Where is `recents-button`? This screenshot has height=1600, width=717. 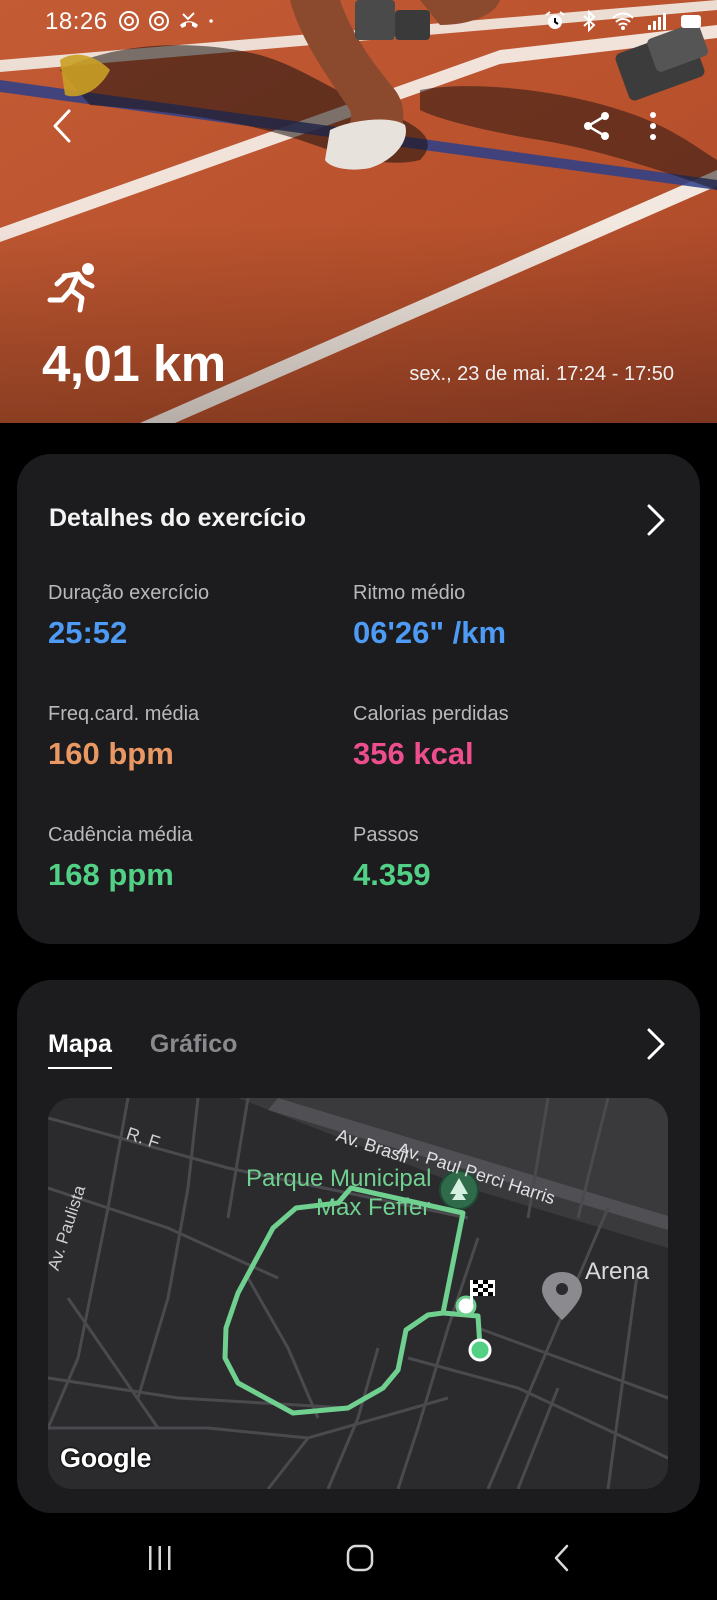
recents-button is located at coordinates (160, 1558).